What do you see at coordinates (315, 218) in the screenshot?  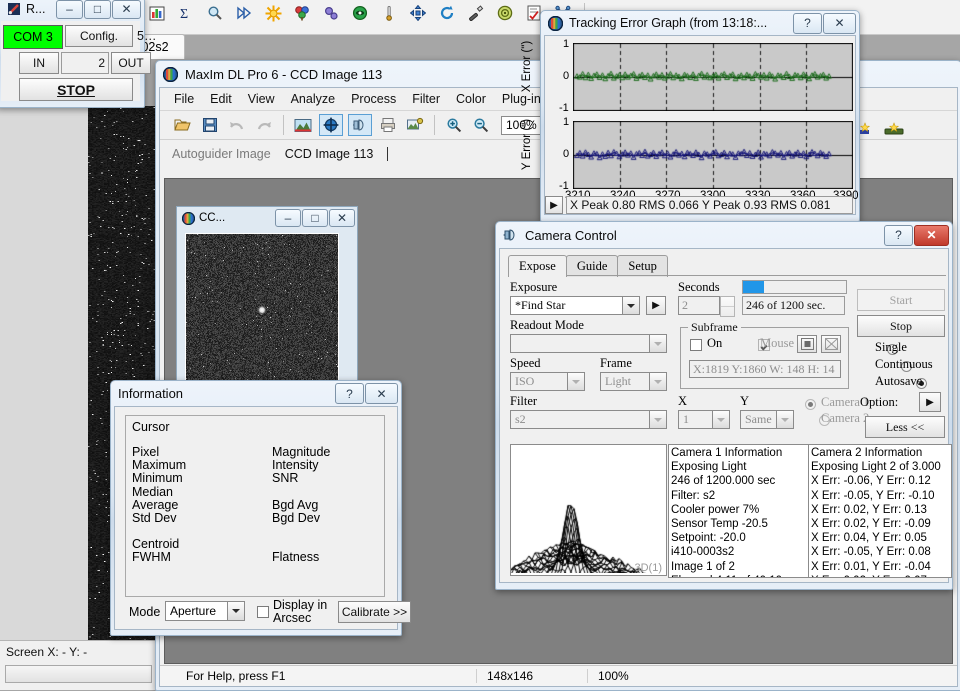 I see `ccd-maximize-button: □` at bounding box center [315, 218].